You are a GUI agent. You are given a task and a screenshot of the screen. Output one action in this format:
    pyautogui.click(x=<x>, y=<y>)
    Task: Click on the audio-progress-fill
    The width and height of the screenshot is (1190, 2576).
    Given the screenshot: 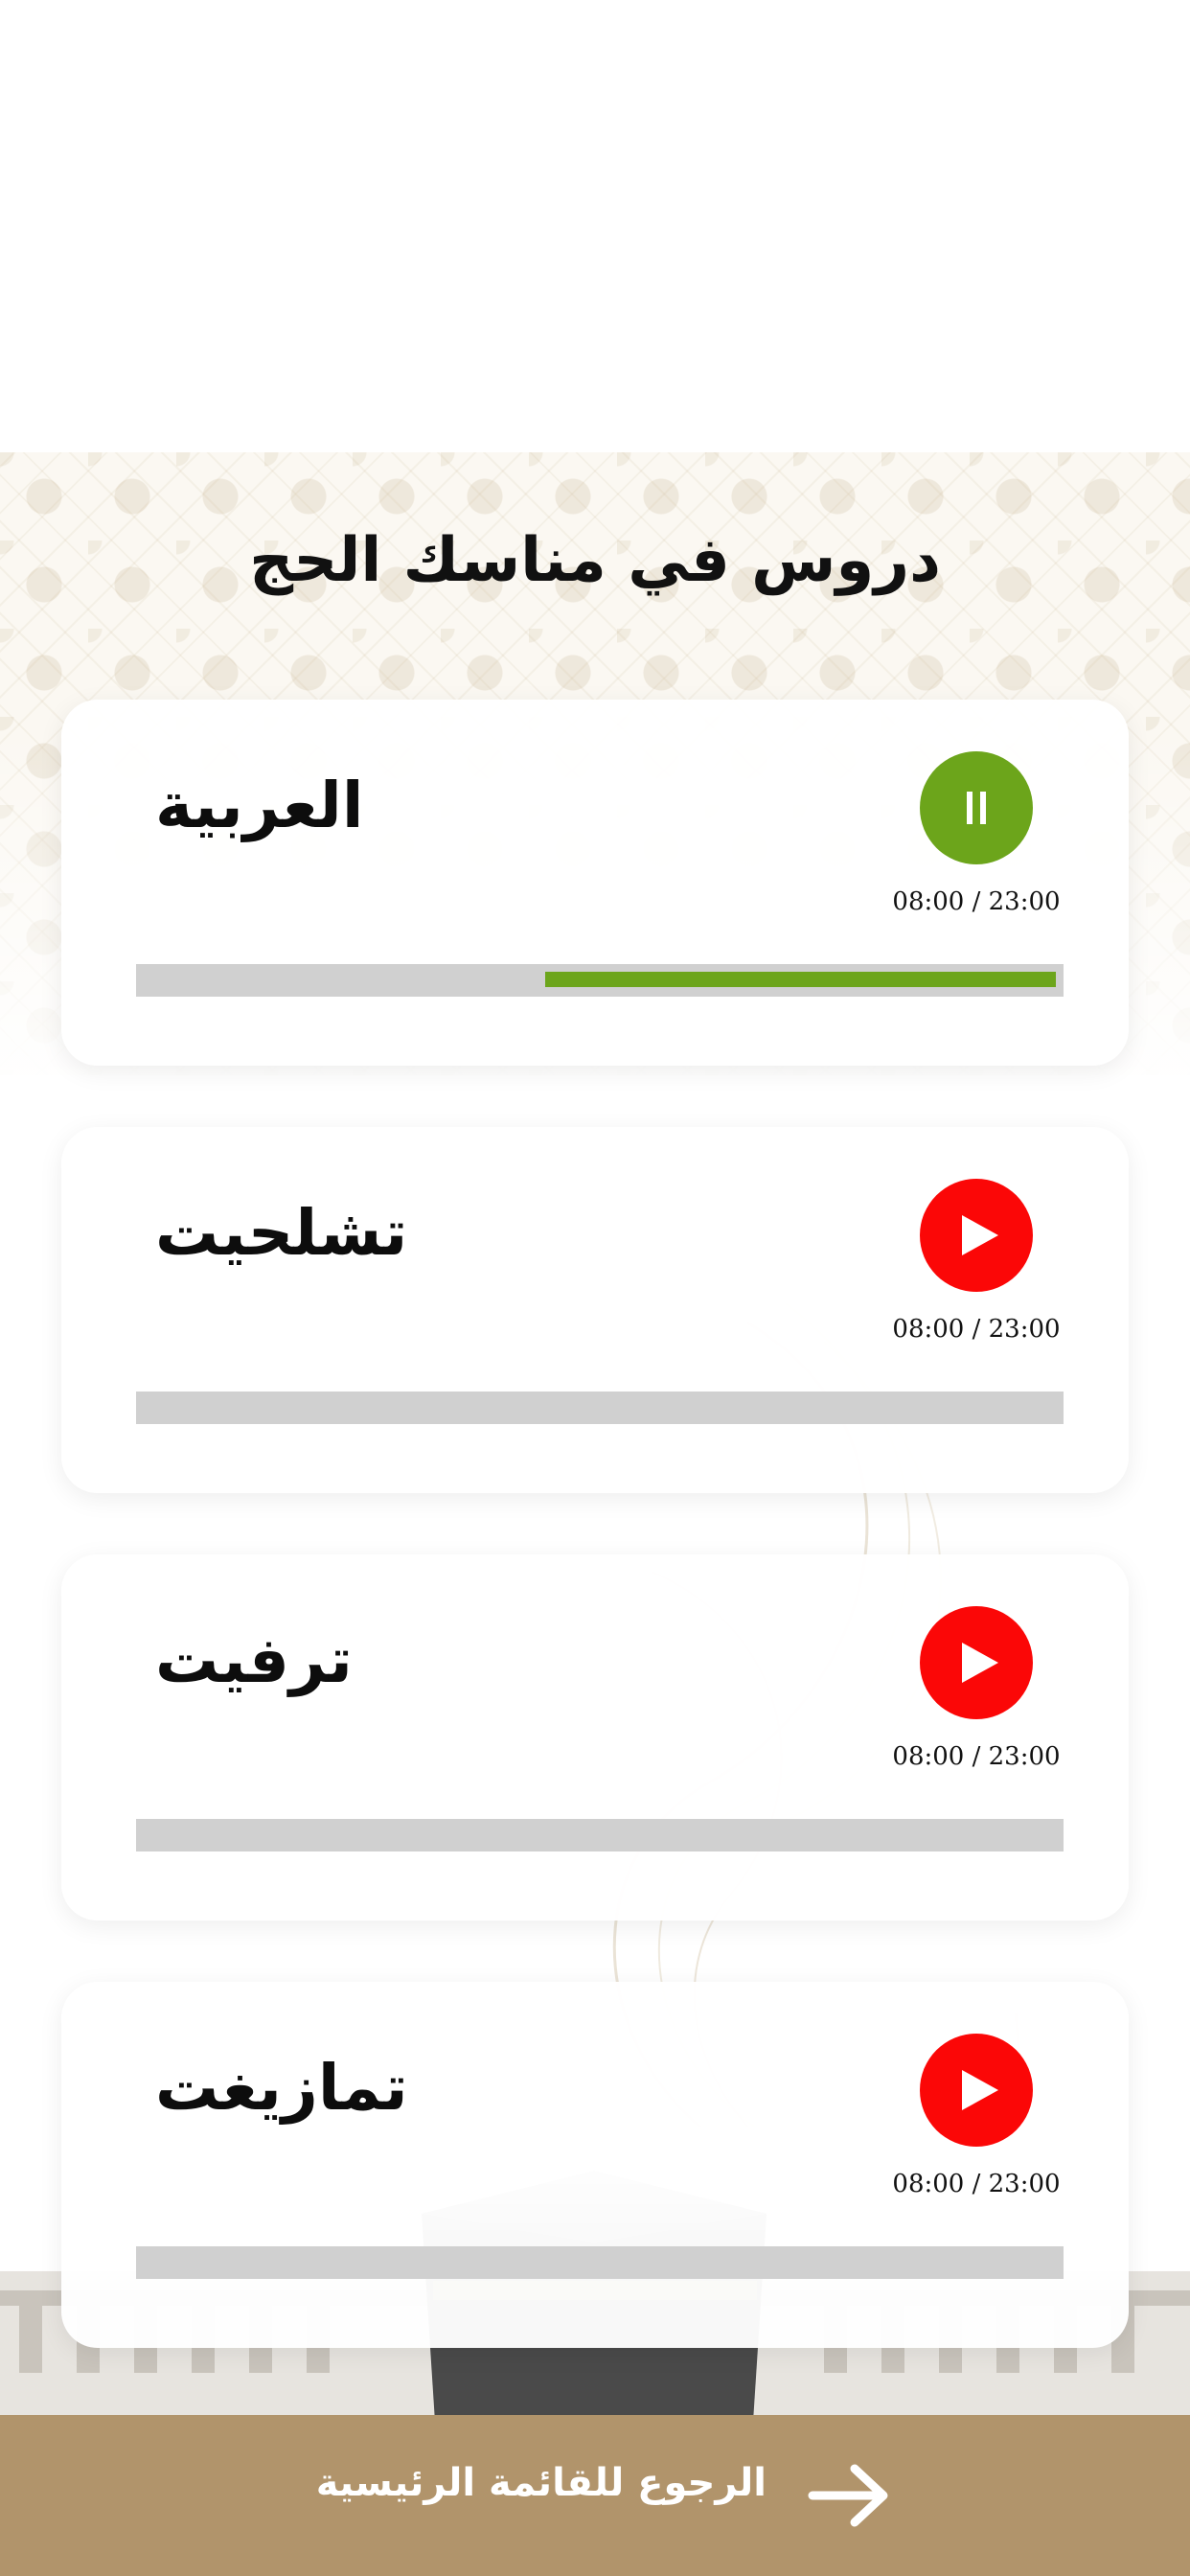 What is the action you would take?
    pyautogui.click(x=801, y=979)
    